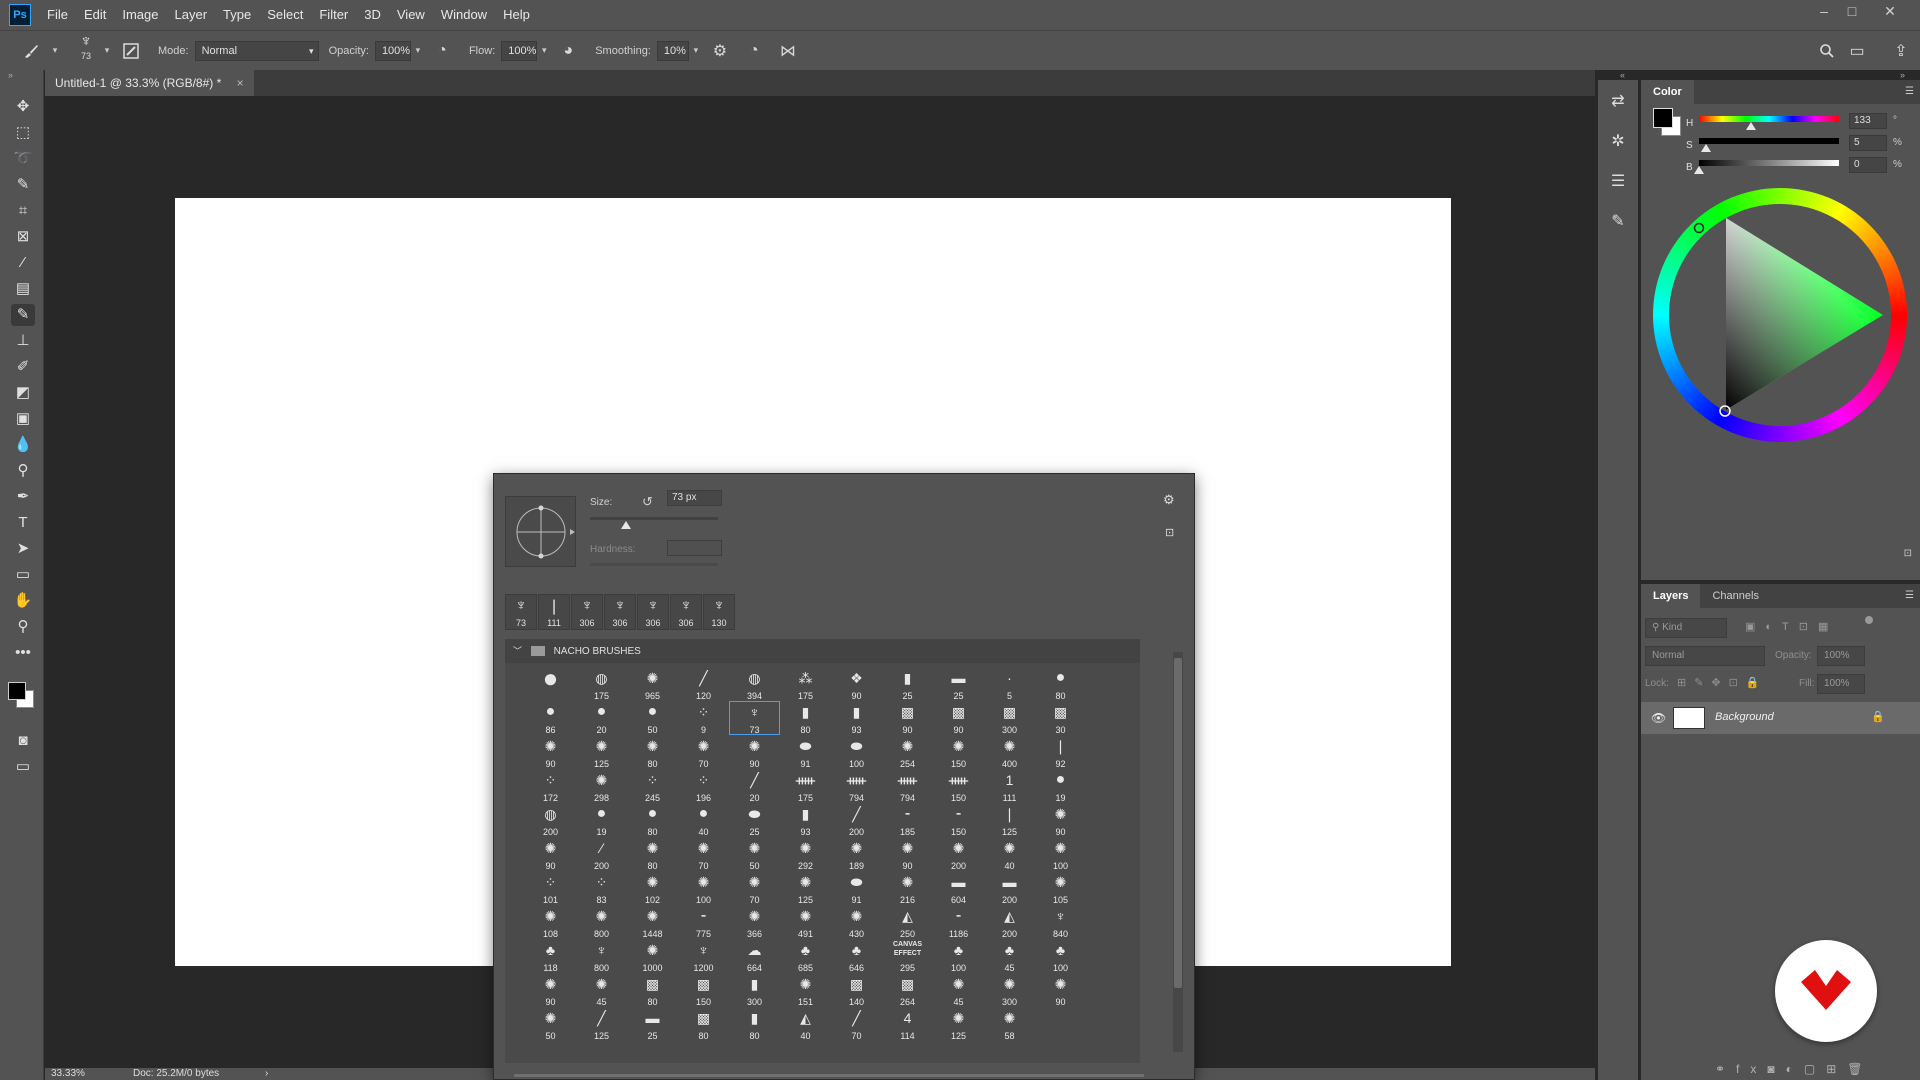 This screenshot has height=1080, width=1920. I want to click on history-icon: ⇄, so click(1618, 102).